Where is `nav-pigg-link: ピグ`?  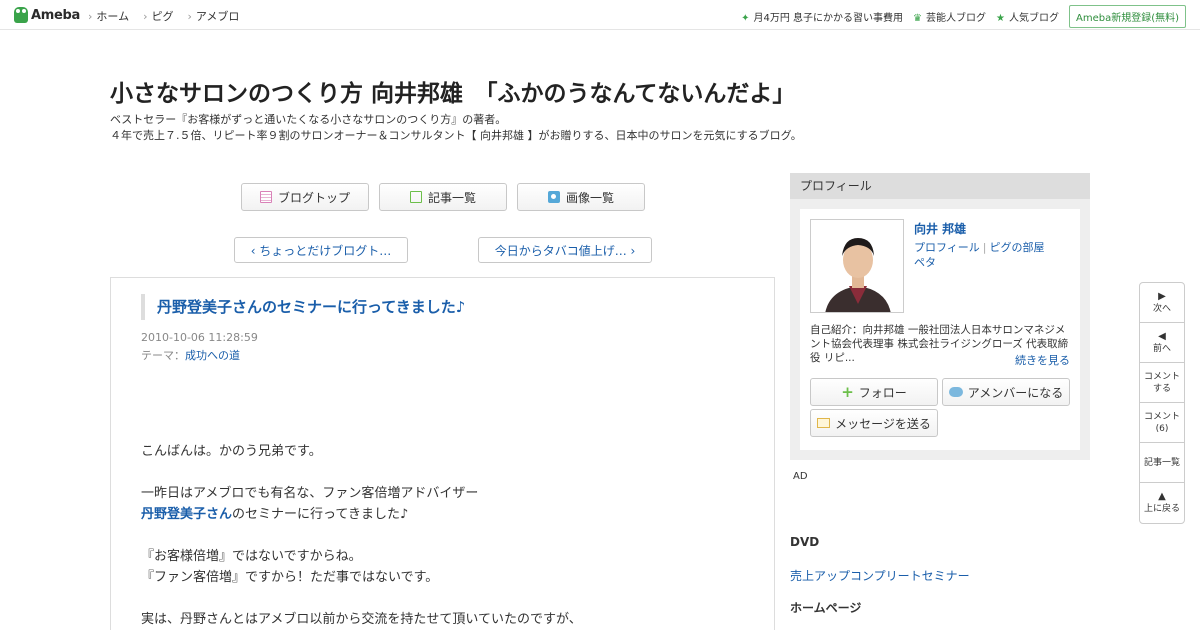
nav-pigg-link: ピグ is located at coordinates (158, 16).